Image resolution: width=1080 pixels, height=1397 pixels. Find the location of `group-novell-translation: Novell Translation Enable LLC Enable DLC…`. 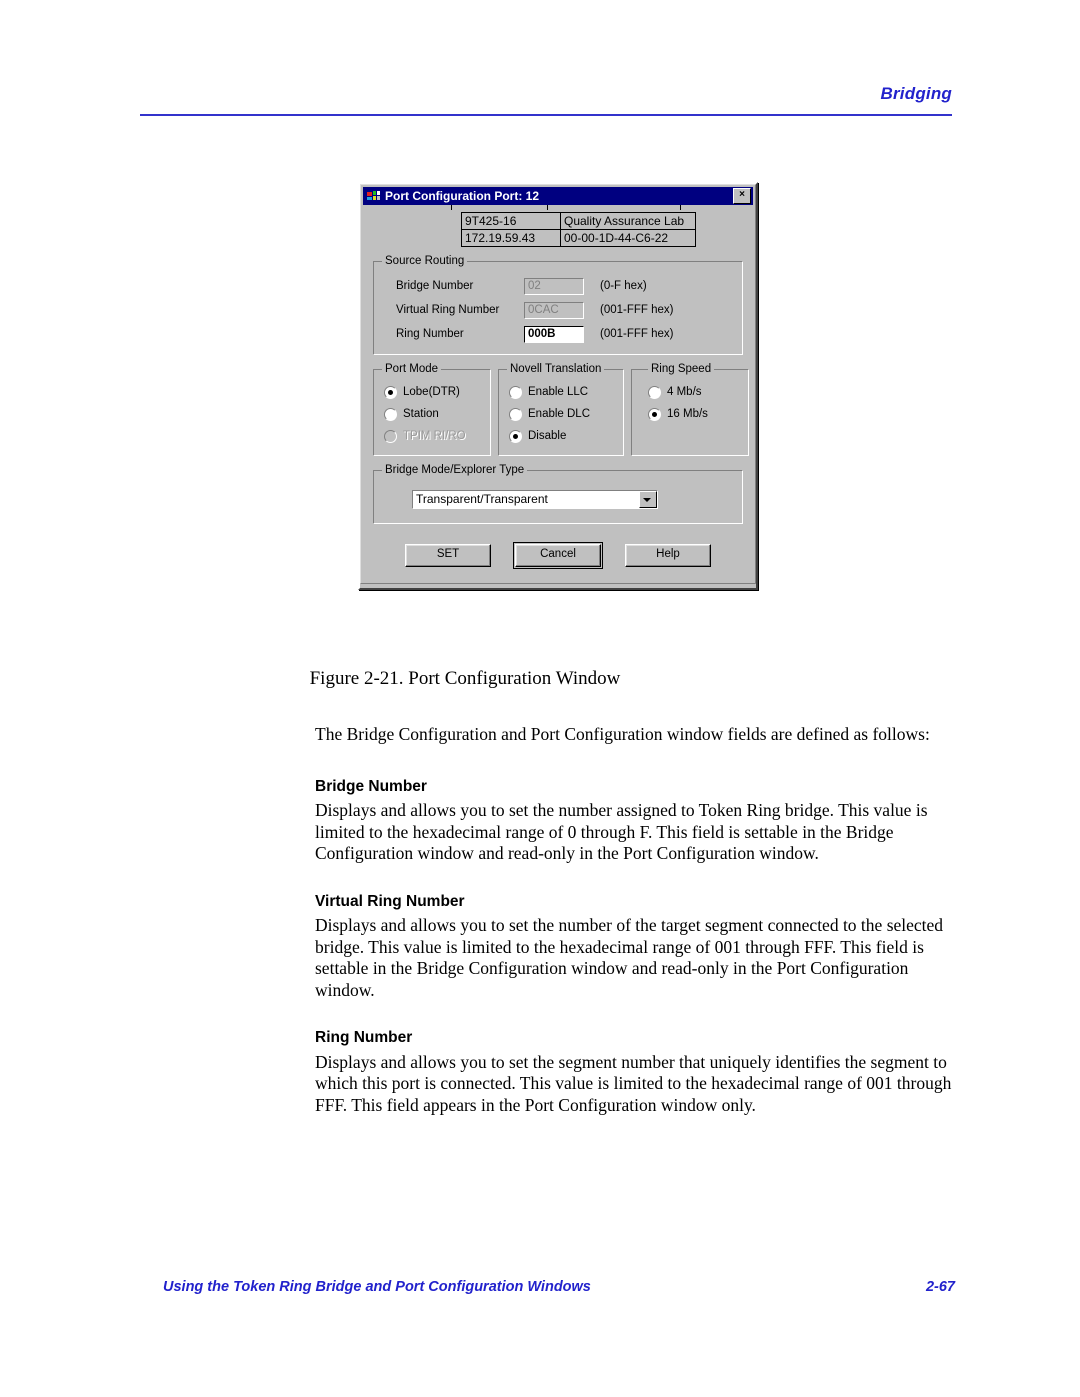

group-novell-translation: Novell Translation Enable LLC Enable DLC… is located at coordinates (561, 409).